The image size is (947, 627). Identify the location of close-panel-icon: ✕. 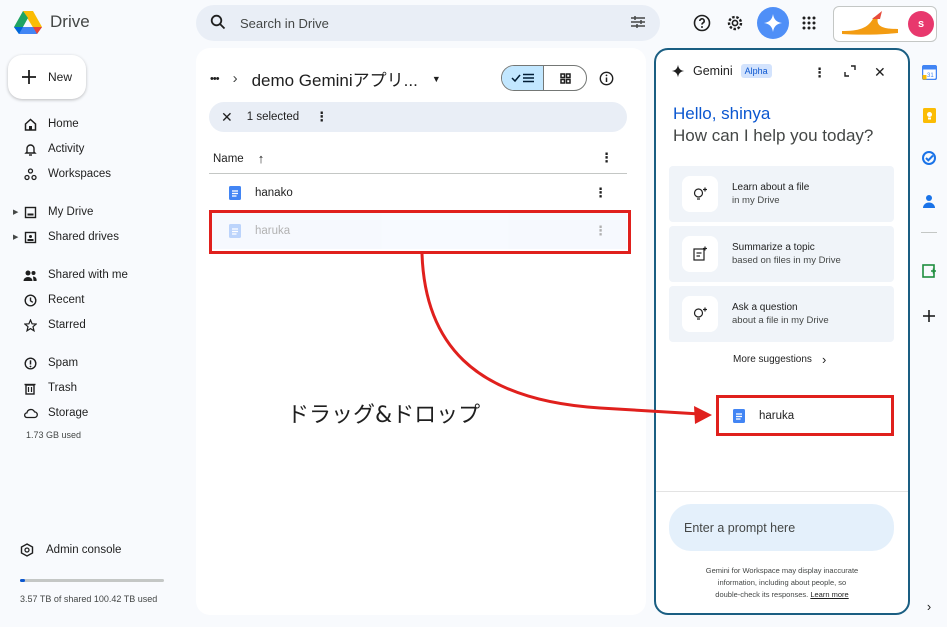
(880, 72).